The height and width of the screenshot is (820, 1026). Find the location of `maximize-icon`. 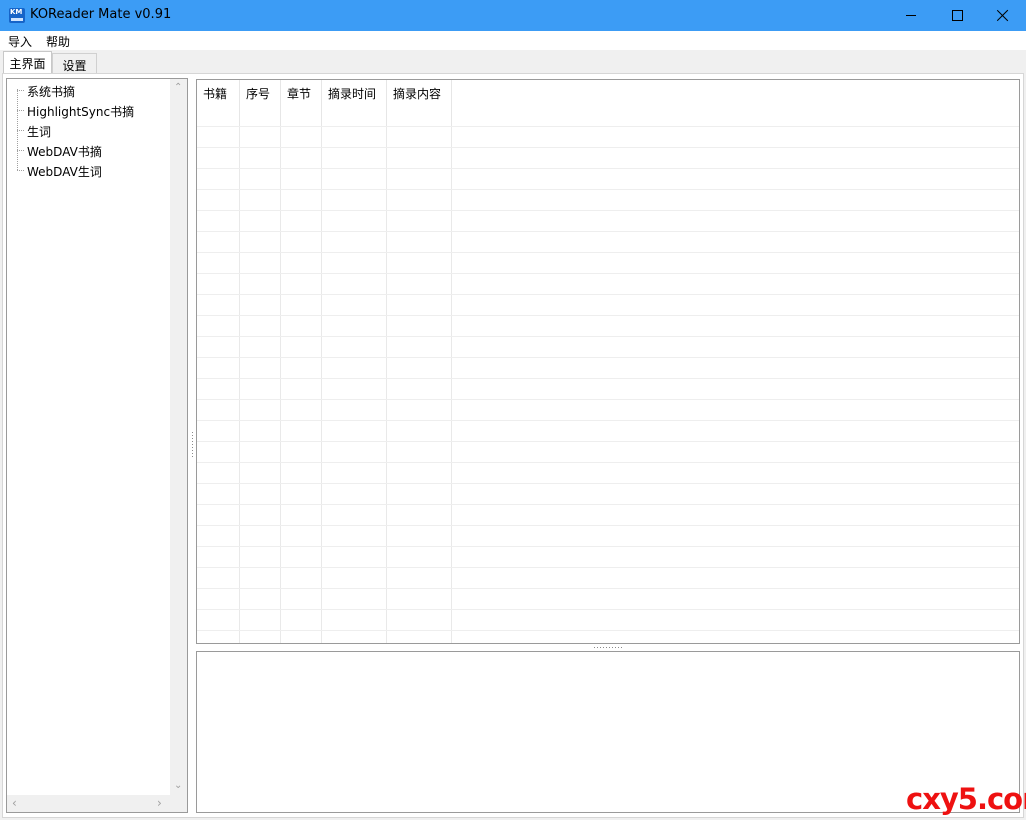

maximize-icon is located at coordinates (957, 15).